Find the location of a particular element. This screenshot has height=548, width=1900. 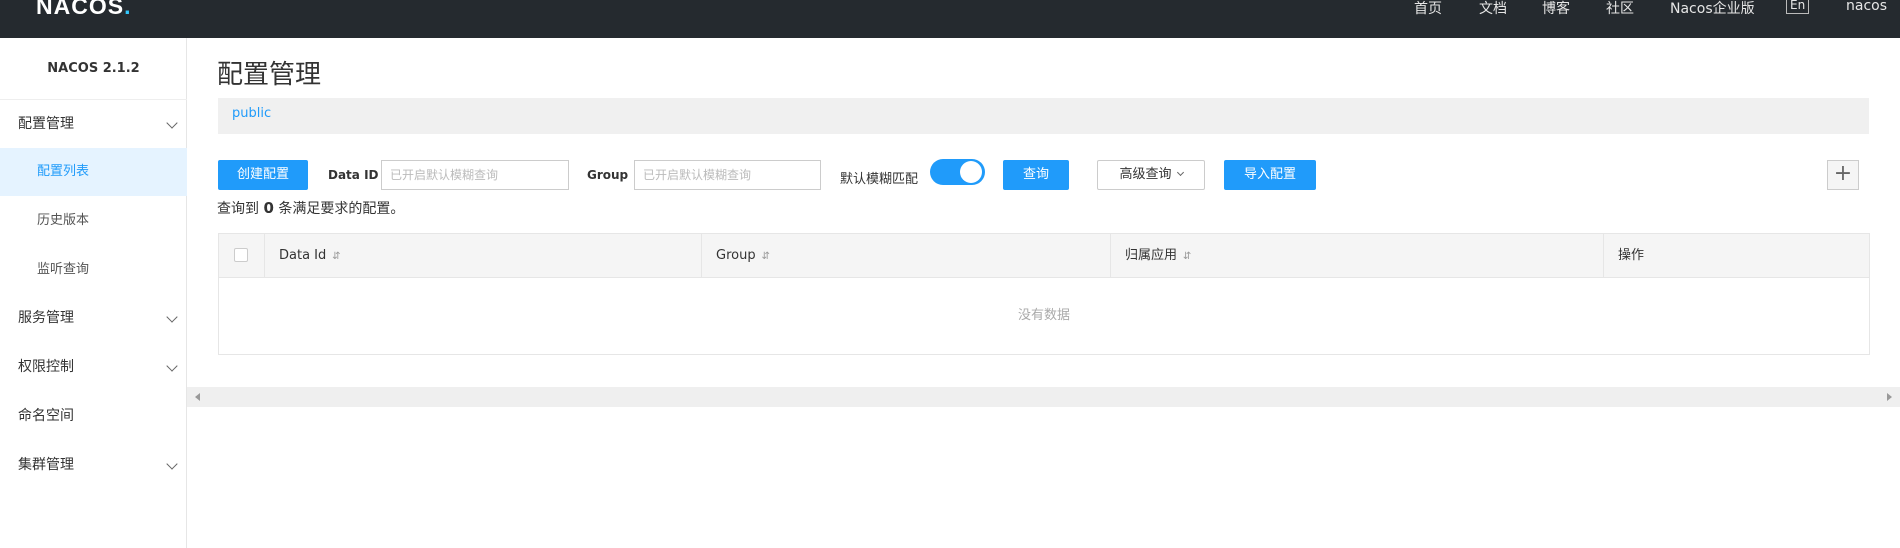

logo-text: NACOS is located at coordinates (80, 9).